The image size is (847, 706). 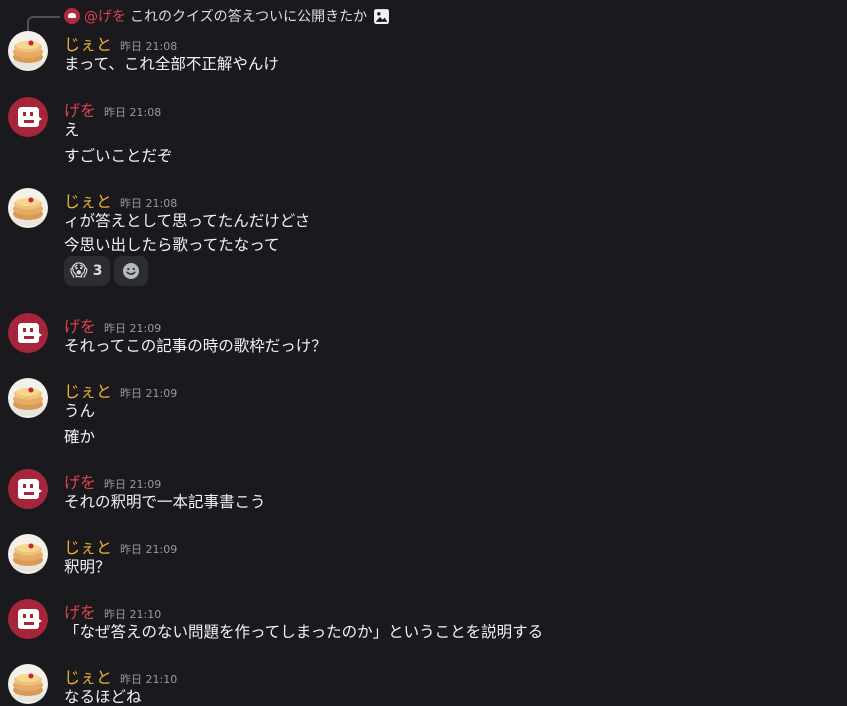 I want to click on message-text: 「なぜ答えのない問題を作ってしまったのか」ということを説明する, so click(x=304, y=632).